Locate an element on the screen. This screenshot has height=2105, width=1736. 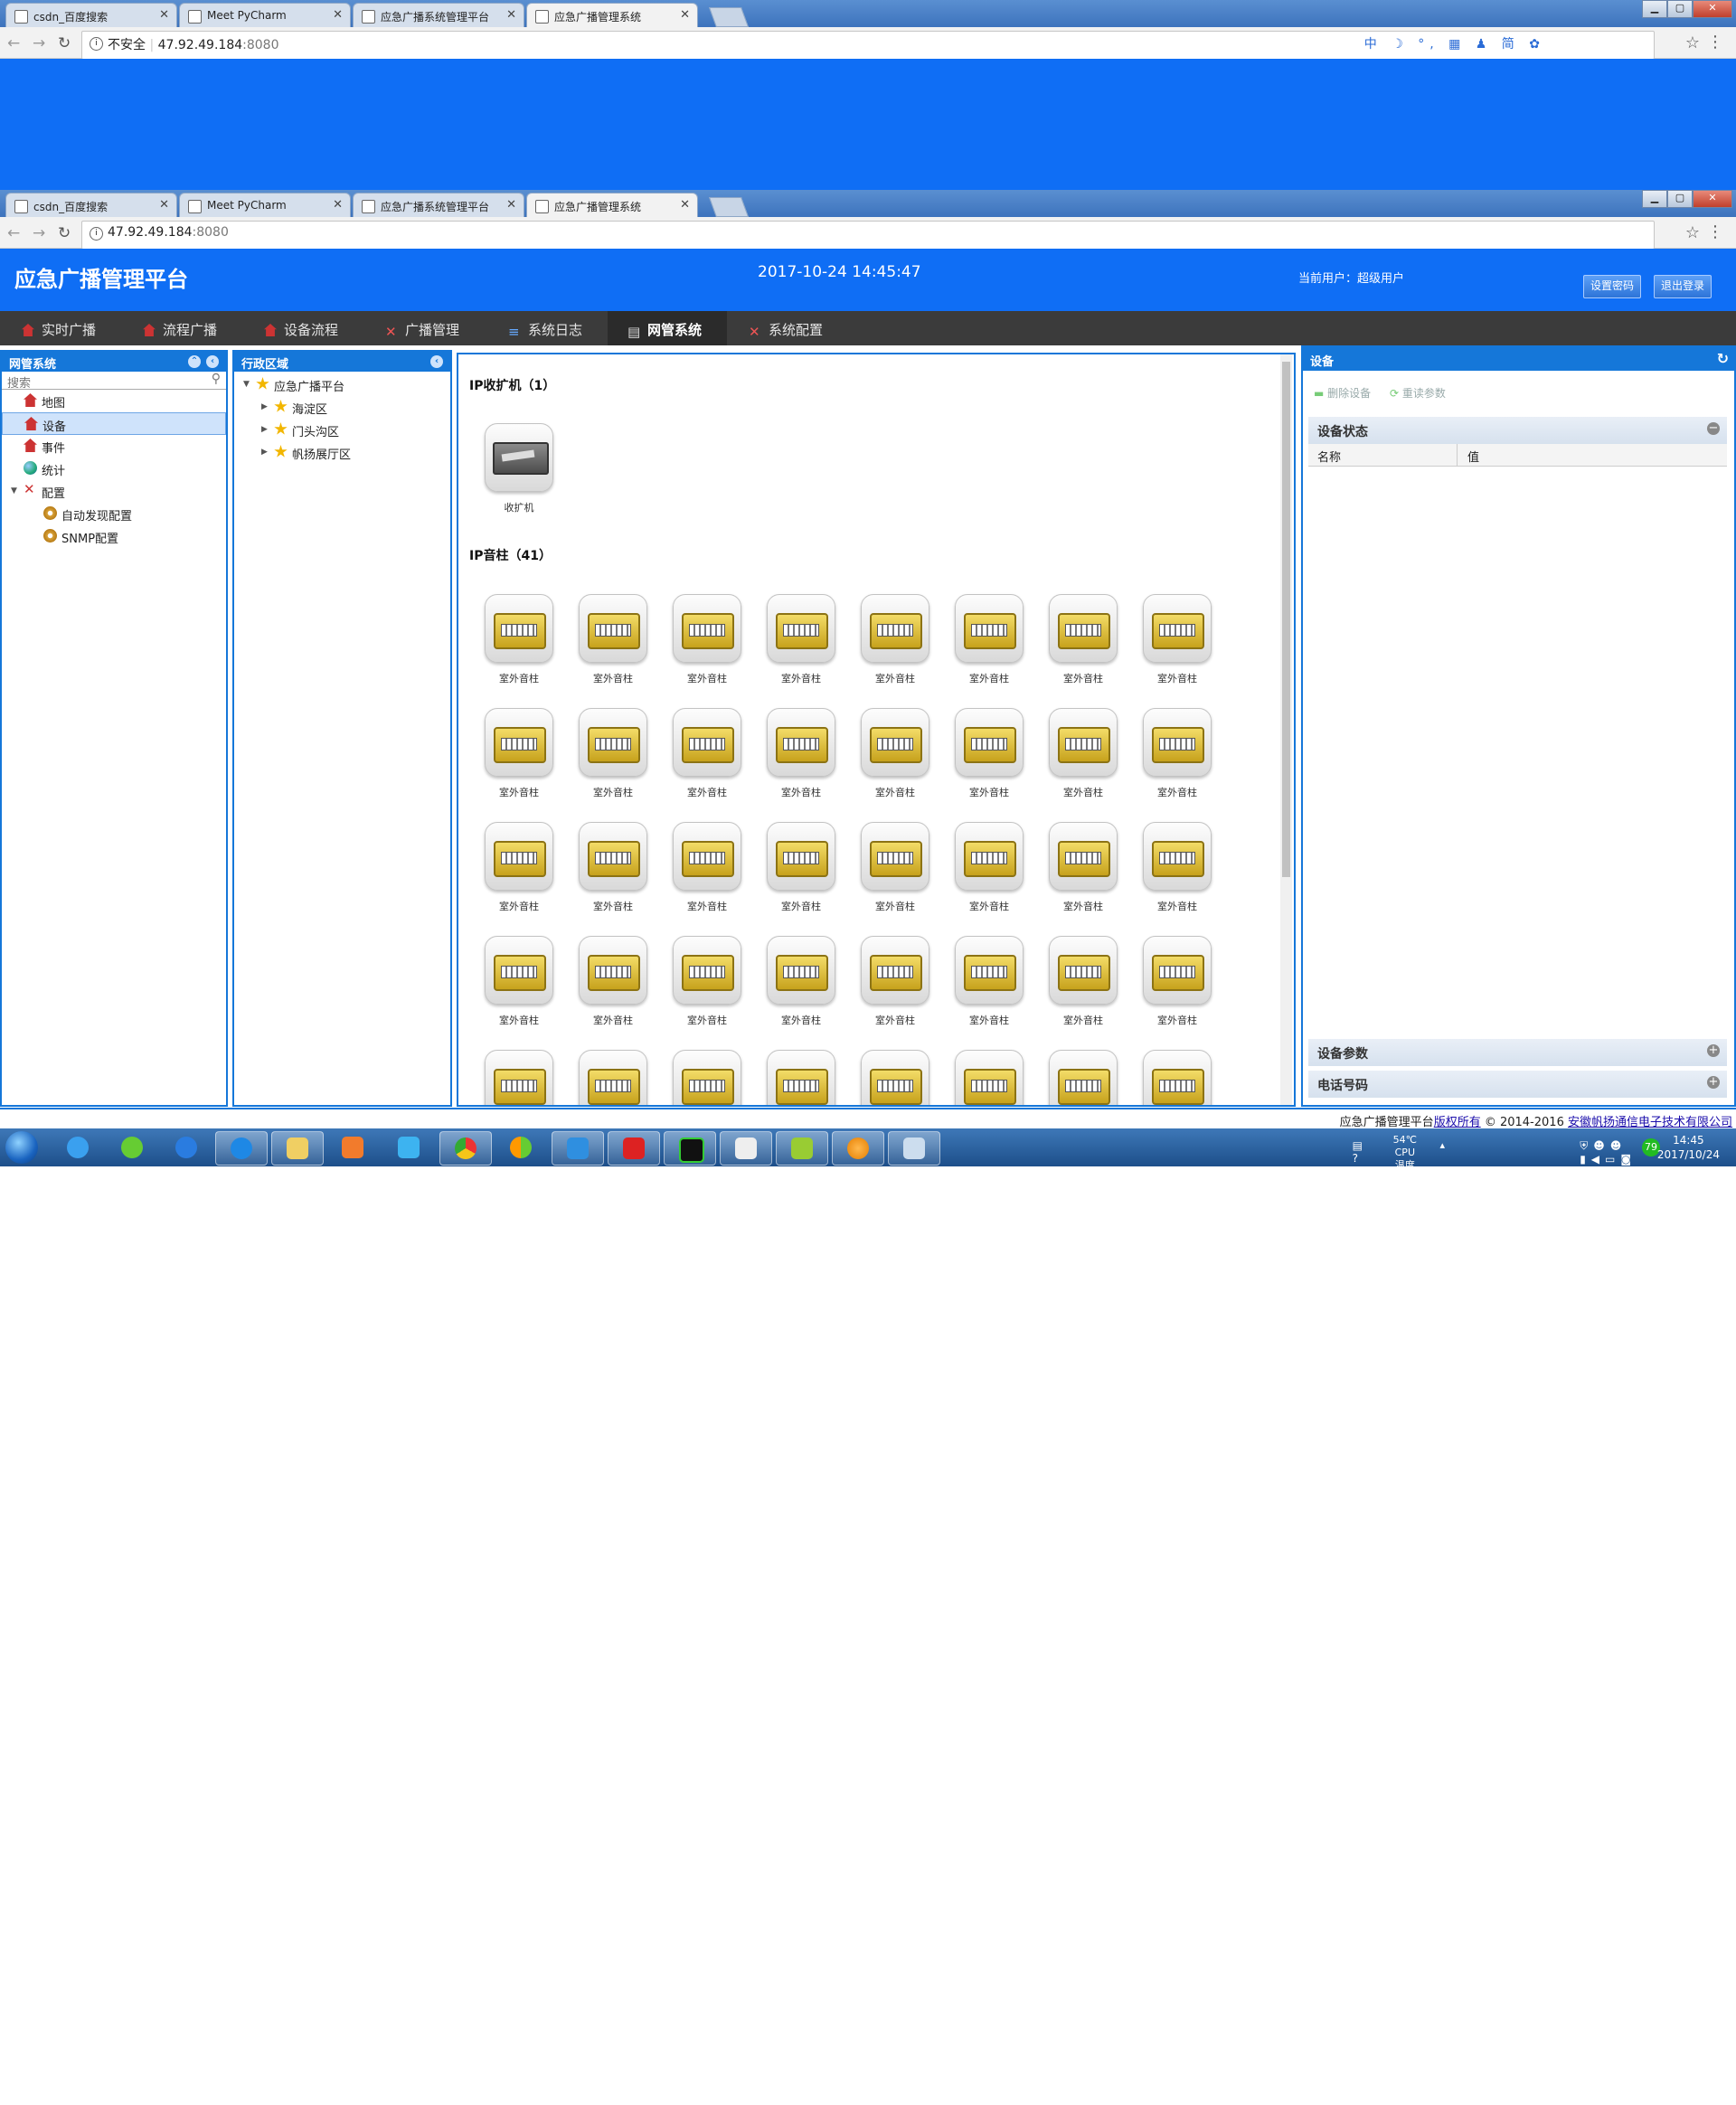
browser-tab-active: 应急广播管理系统 ✕ is located at coordinates (612, 205).